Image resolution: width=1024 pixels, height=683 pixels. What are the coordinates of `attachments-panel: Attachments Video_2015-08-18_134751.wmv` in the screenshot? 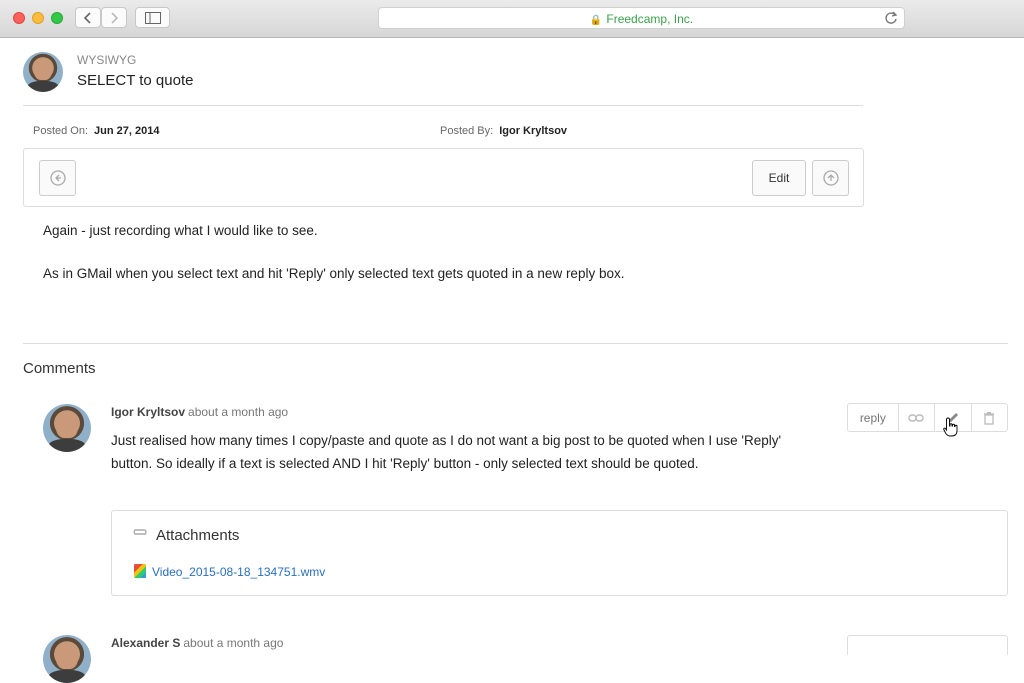 It's located at (559, 553).